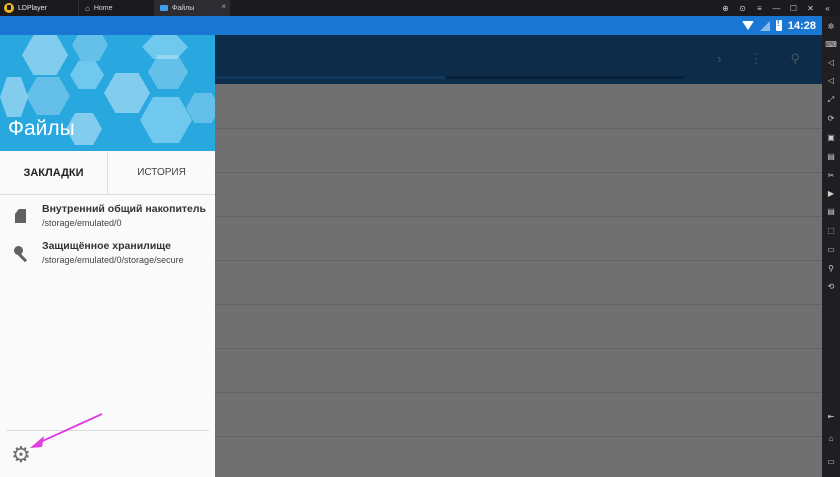 The height and width of the screenshot is (477, 840). Describe the element at coordinates (831, 287) in the screenshot. I see `refresh-icon: ⟲` at that location.